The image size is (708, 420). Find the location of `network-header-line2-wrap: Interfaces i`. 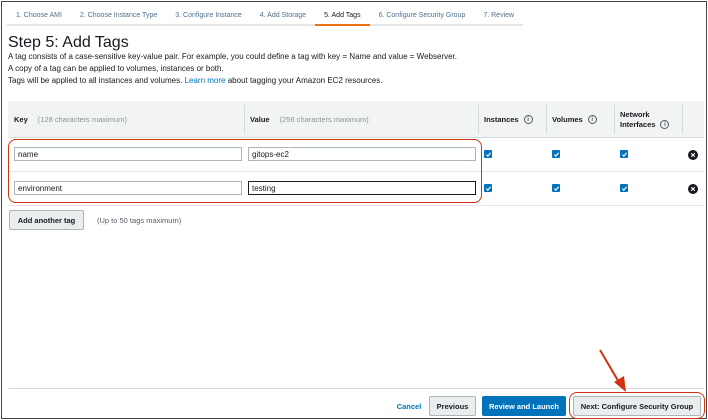

network-header-line2-wrap: Interfaces i is located at coordinates (645, 124).